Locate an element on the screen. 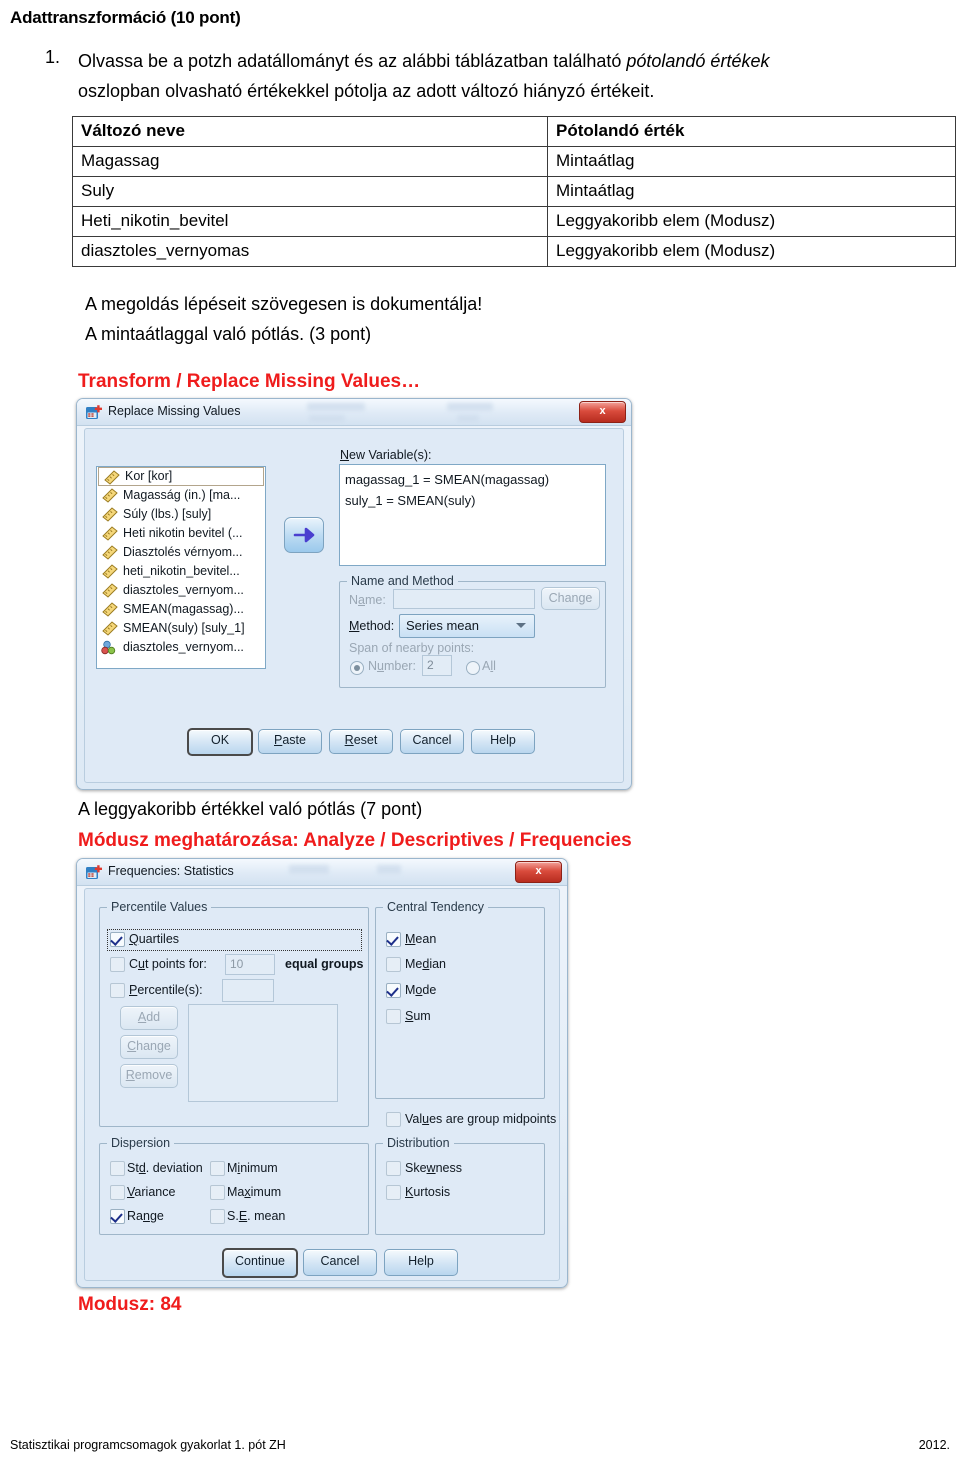  mean-checkbox is located at coordinates (393, 939).